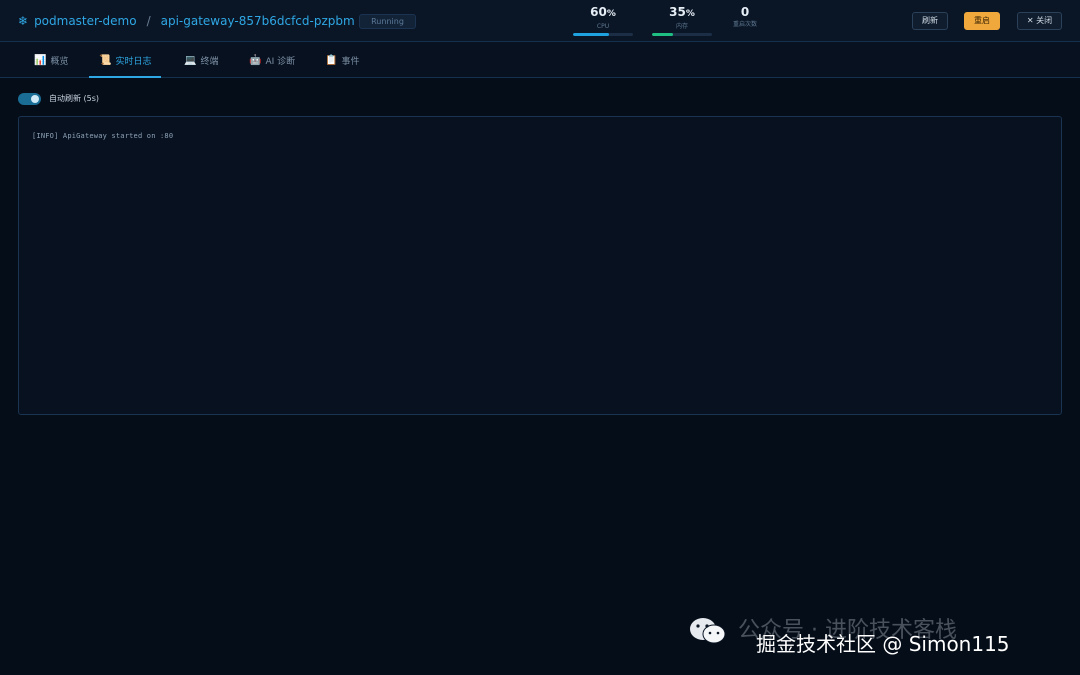  What do you see at coordinates (74, 98) in the screenshot?
I see `auto-refresh-label: 自动刷新 (5s)` at bounding box center [74, 98].